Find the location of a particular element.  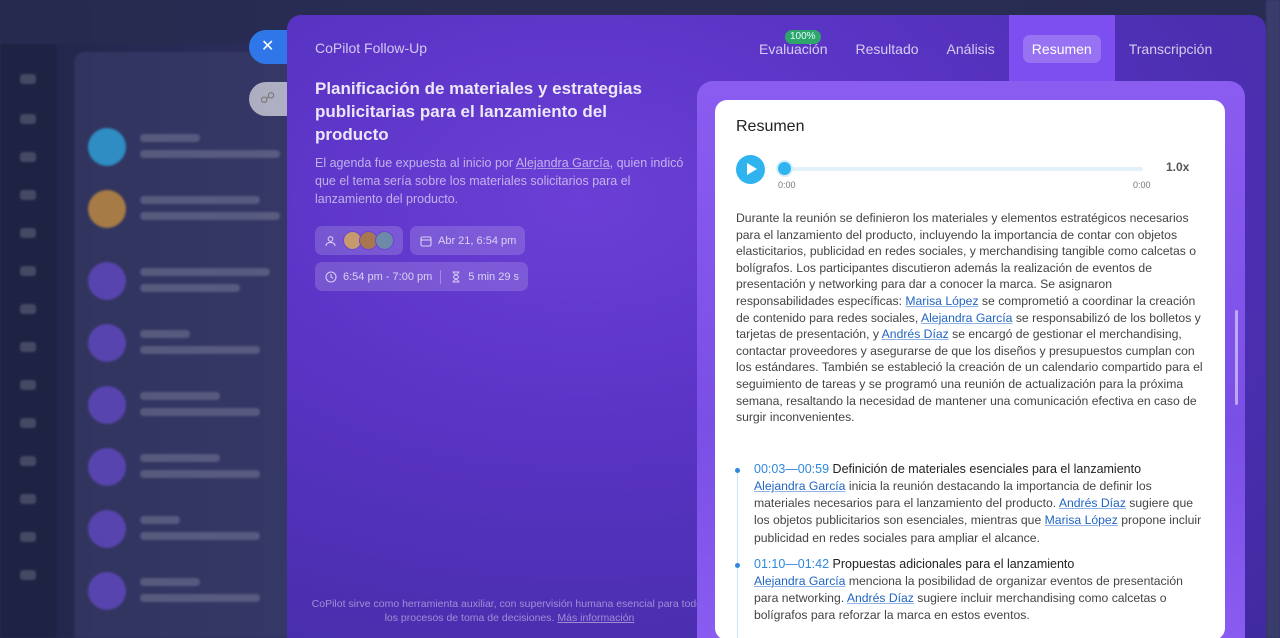

tab-evaluacion: Evaluación 100% is located at coordinates (793, 48).